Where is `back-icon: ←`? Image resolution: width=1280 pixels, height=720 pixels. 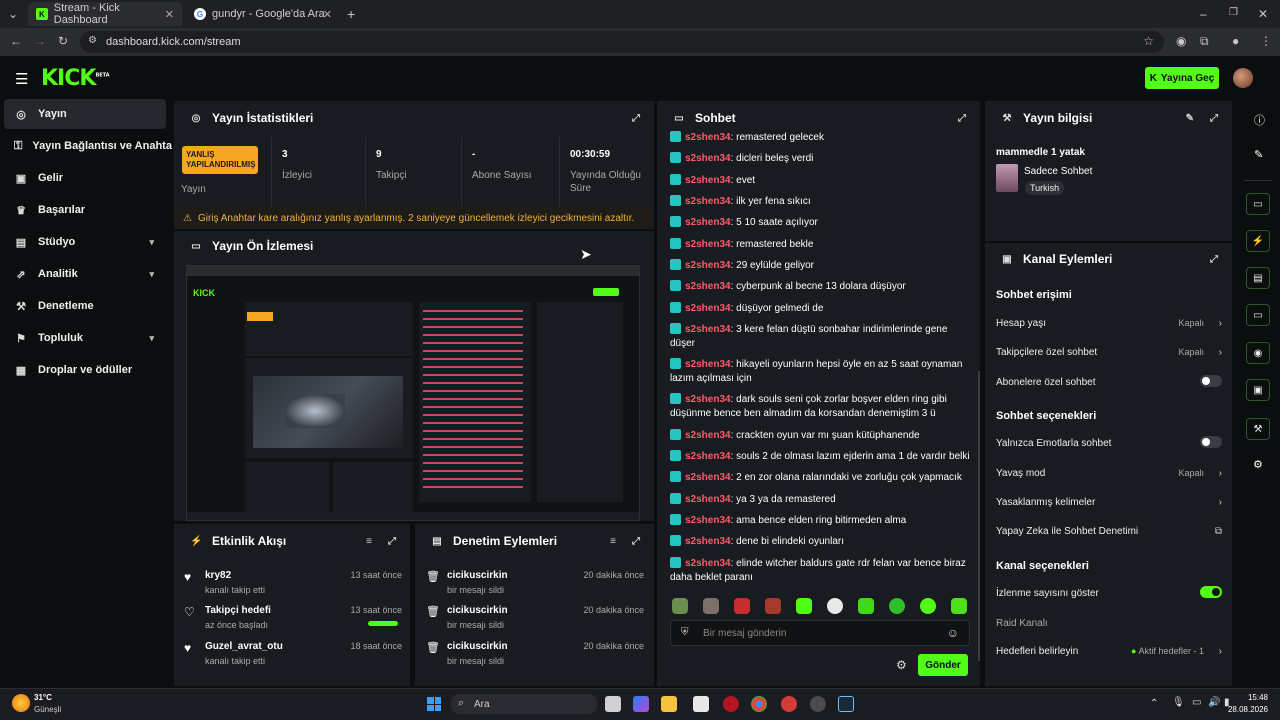
back-icon: ← is located at coordinates (16, 41).